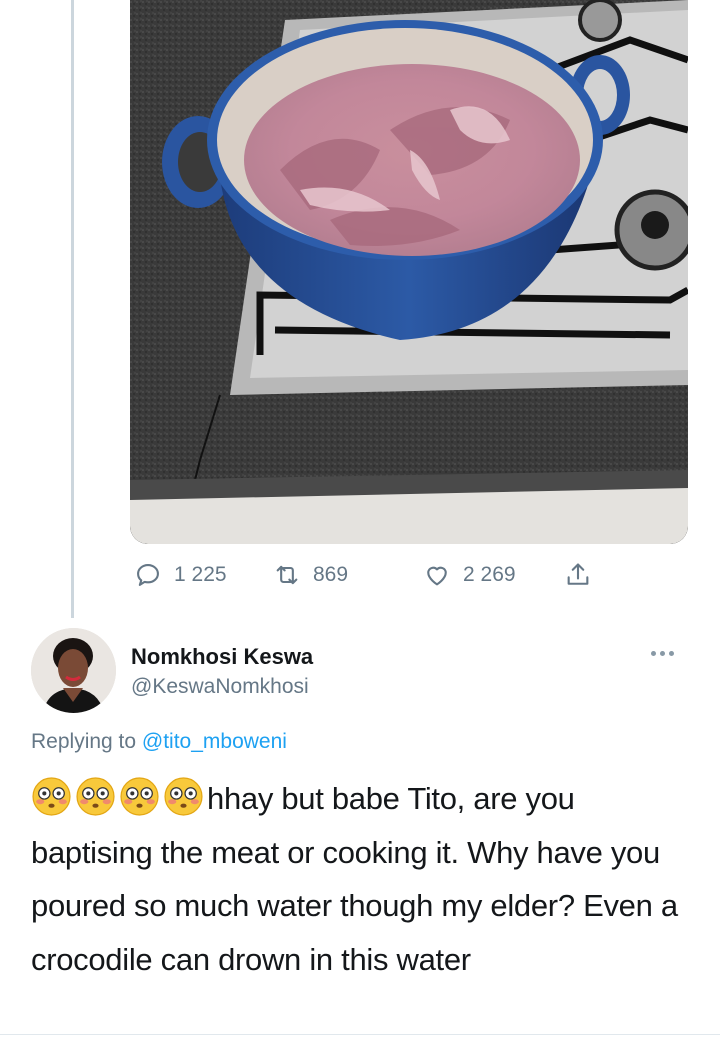 Image resolution: width=720 pixels, height=1037 pixels. I want to click on retweet-count: 869, so click(331, 574).